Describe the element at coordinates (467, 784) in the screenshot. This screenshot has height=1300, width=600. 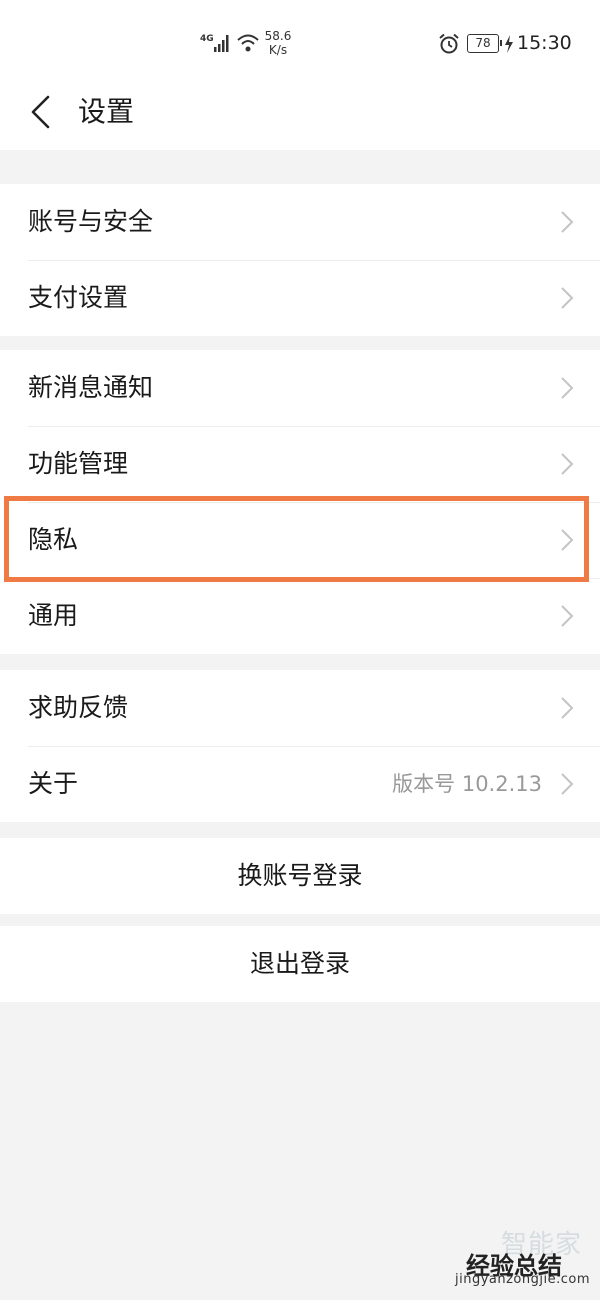
I see `version-number: 版本号 10.2.13` at that location.